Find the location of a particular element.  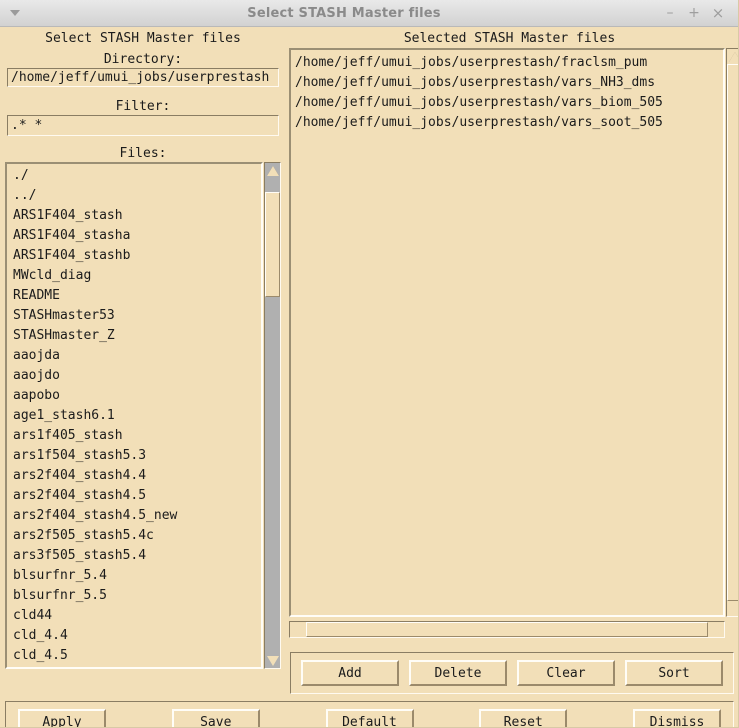

list-item: aapobo is located at coordinates (134, 396).